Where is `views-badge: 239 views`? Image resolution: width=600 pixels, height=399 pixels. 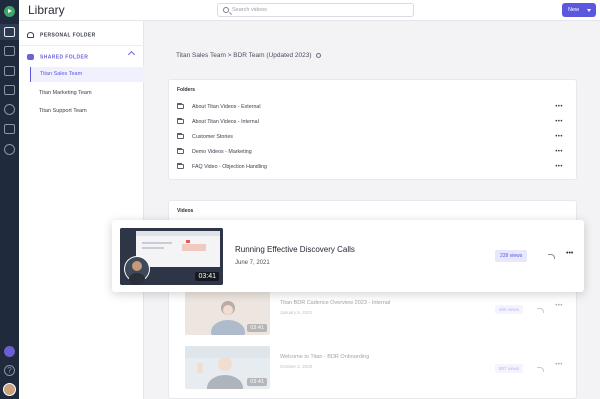 views-badge: 239 views is located at coordinates (511, 256).